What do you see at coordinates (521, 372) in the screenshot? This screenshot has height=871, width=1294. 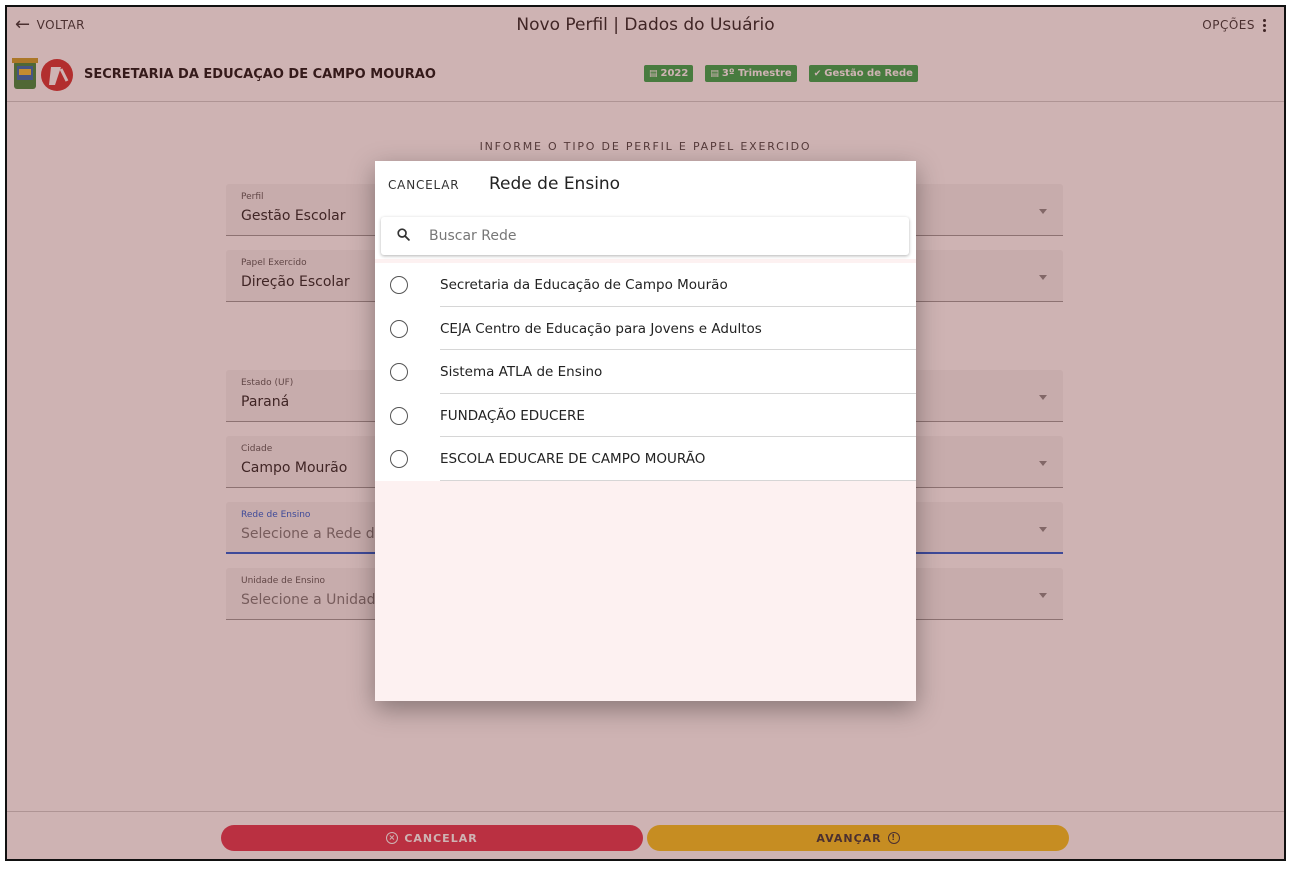 I see `option-label: Sistema ATLA de Ensino` at bounding box center [521, 372].